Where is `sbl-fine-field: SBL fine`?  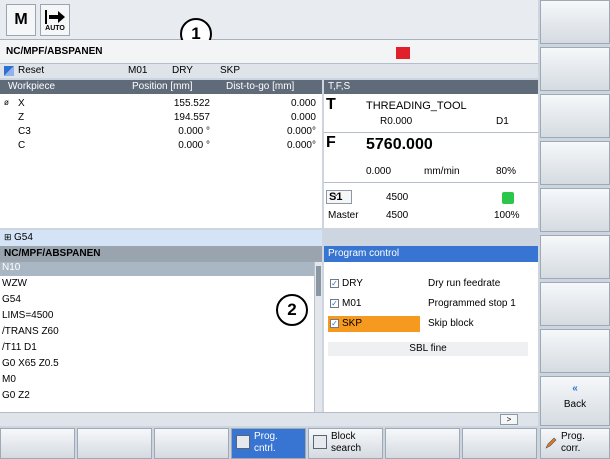 sbl-fine-field: SBL fine is located at coordinates (428, 349).